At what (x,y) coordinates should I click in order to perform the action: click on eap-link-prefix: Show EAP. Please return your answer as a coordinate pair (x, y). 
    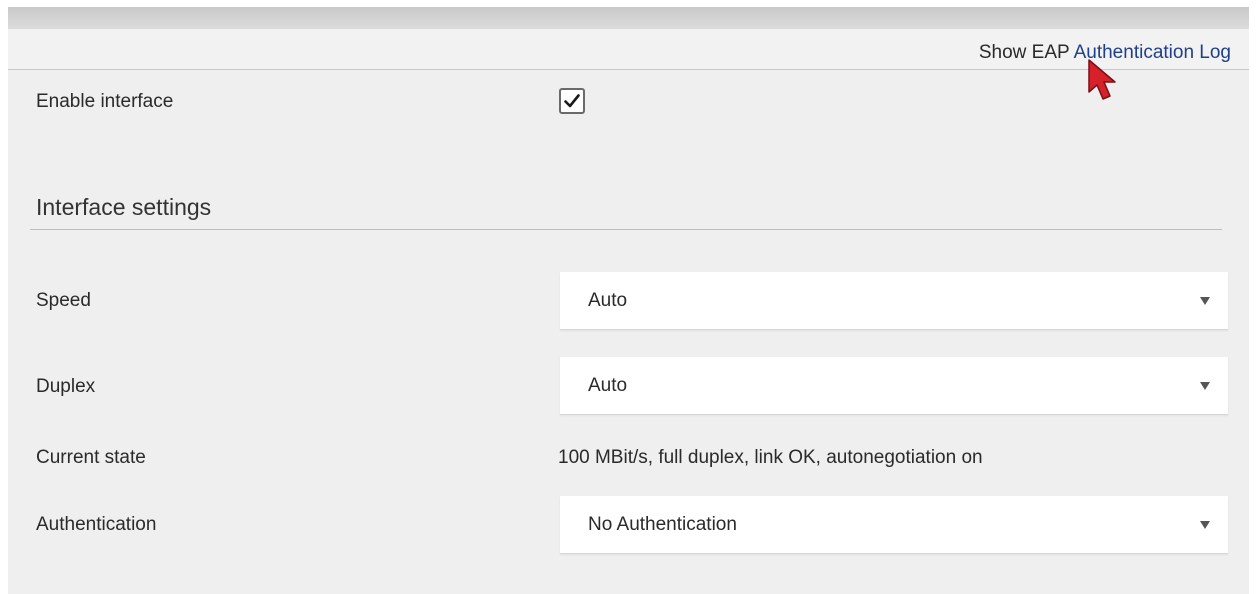
    Looking at the image, I should click on (1026, 52).